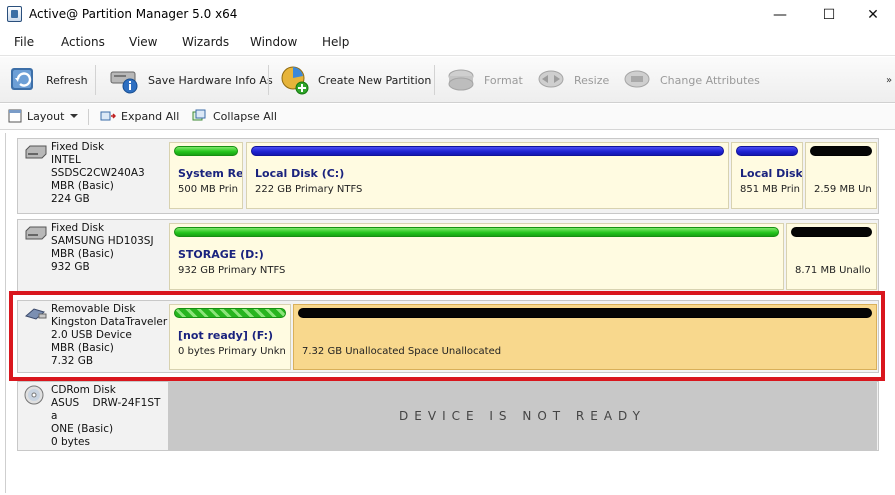 Image resolution: width=895 pixels, height=495 pixels. I want to click on hardware-info-icon, so click(124, 82).